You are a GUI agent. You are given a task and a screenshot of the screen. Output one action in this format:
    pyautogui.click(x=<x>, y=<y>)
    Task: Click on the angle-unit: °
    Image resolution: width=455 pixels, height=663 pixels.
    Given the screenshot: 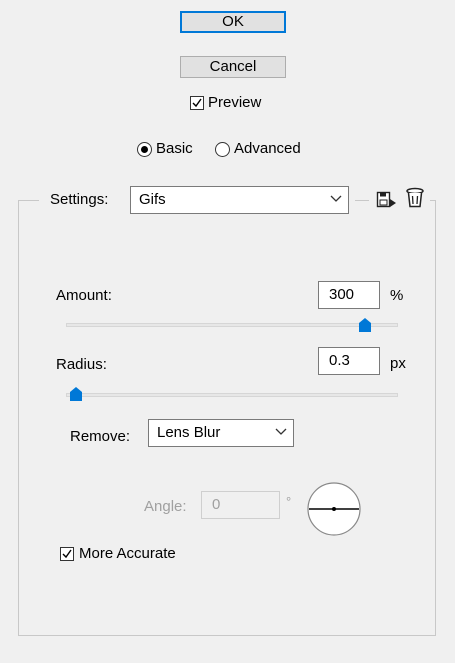 What is the action you would take?
    pyautogui.click(x=289, y=501)
    